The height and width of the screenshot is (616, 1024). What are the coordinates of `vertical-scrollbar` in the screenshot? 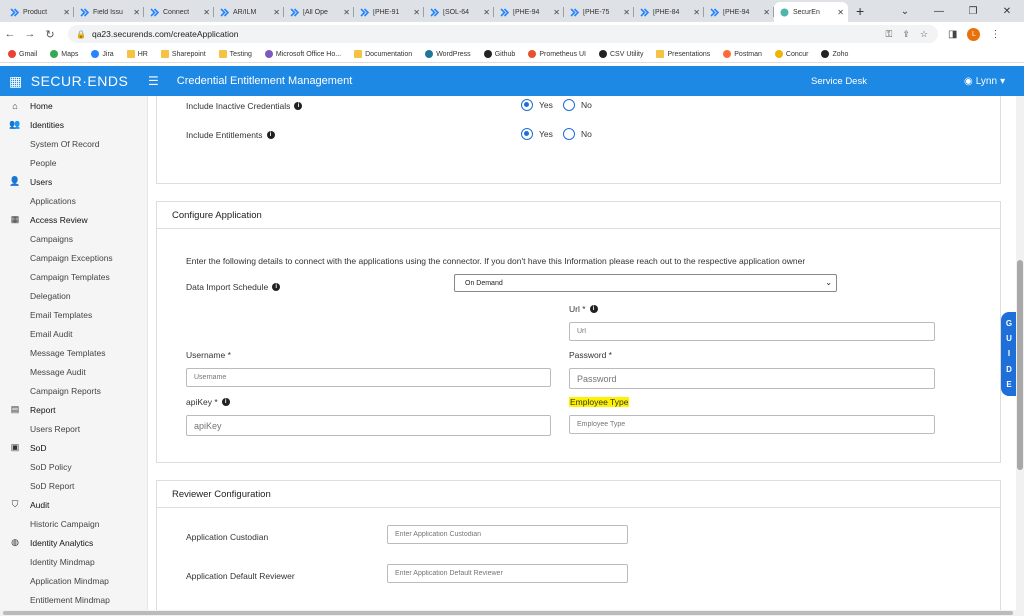 It's located at (1020, 353).